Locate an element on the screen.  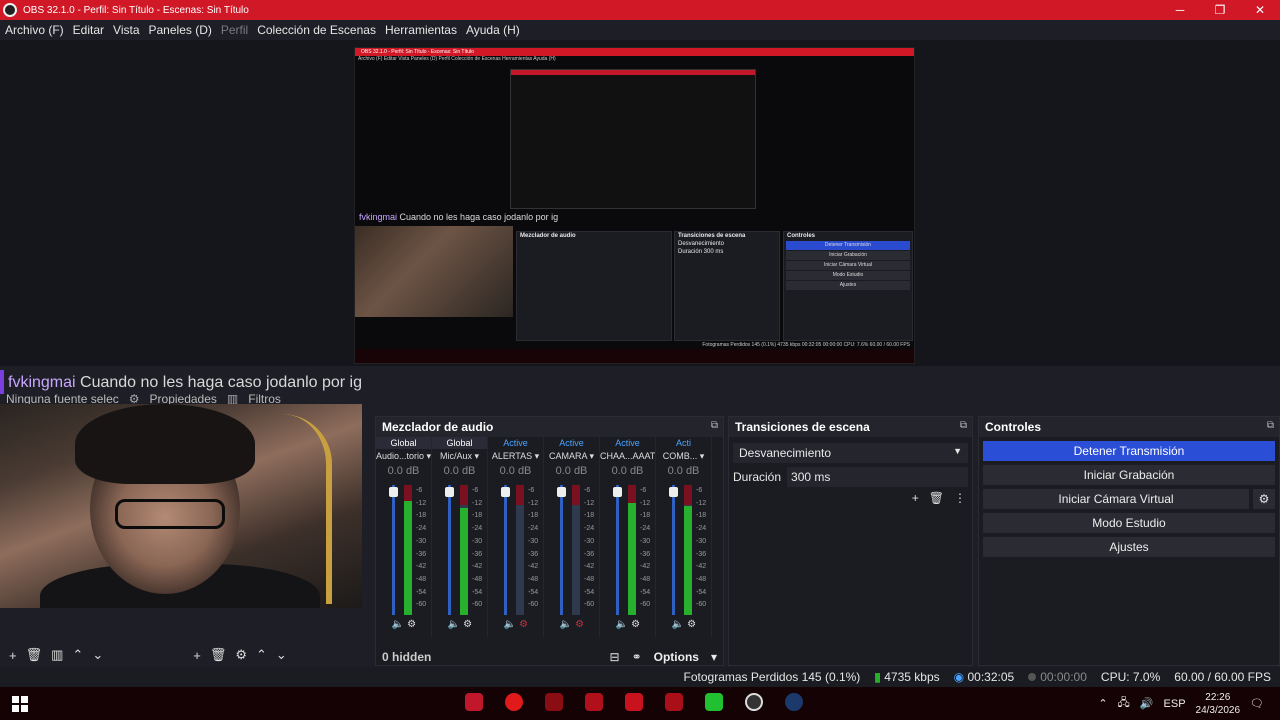
menu-paneles: Paneles (D) is located at coordinates (180, 30).